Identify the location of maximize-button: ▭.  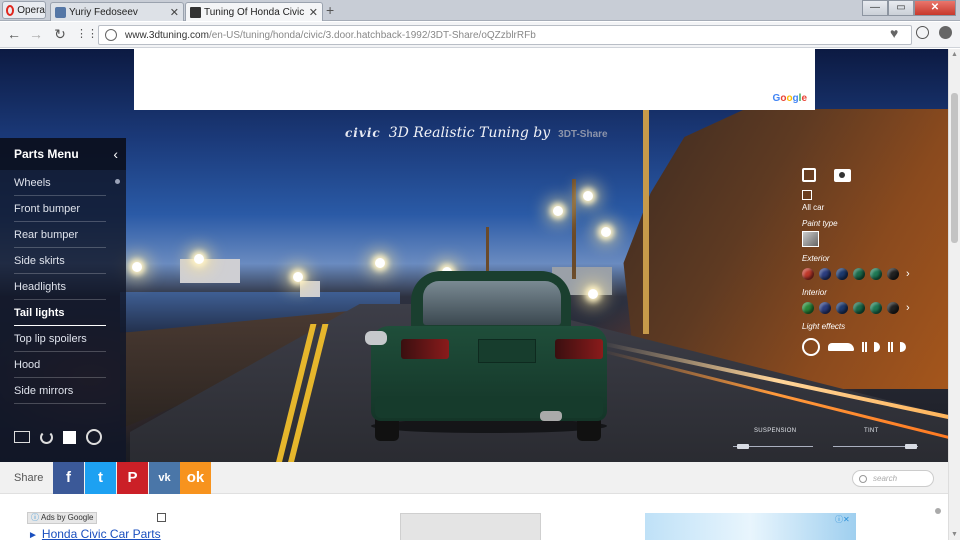
(901, 8).